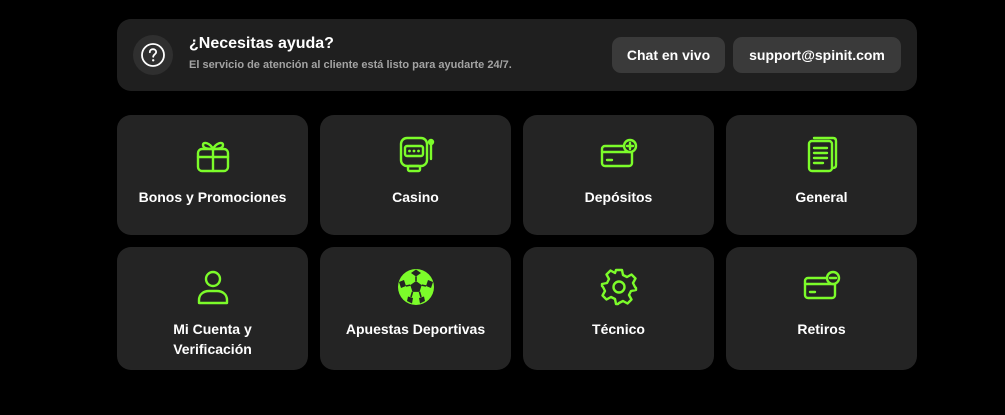  What do you see at coordinates (668, 55) in the screenshot?
I see `live-chat-button: Chat en vivo` at bounding box center [668, 55].